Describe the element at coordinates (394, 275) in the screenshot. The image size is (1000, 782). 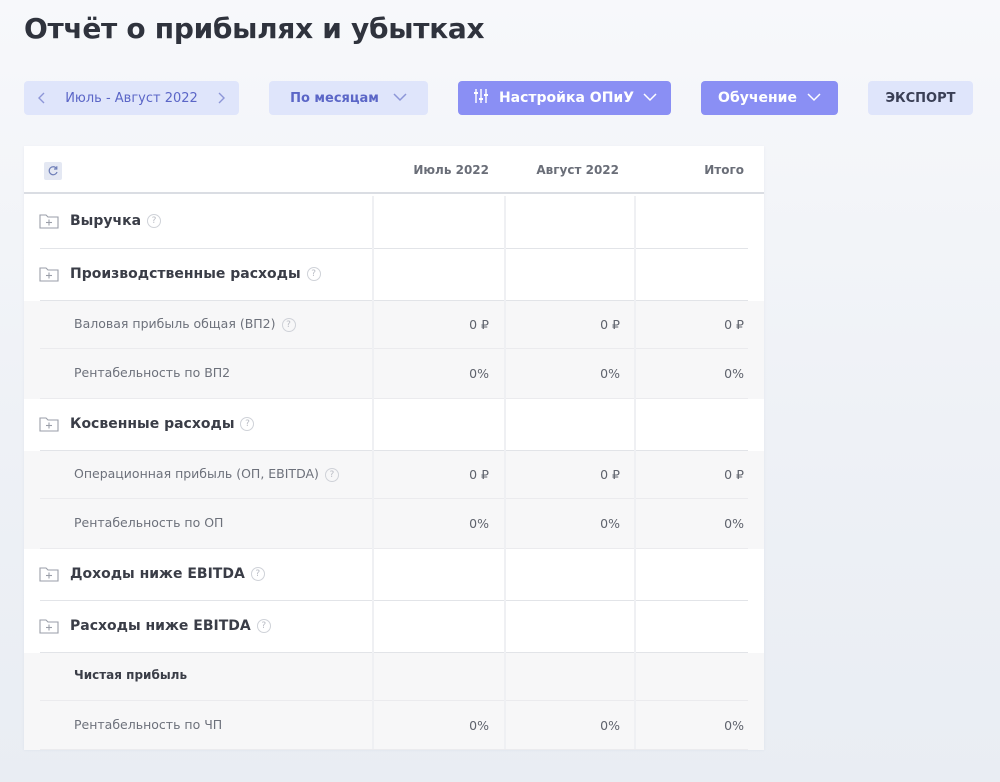
I see `group-row: Производственные расходы?` at that location.